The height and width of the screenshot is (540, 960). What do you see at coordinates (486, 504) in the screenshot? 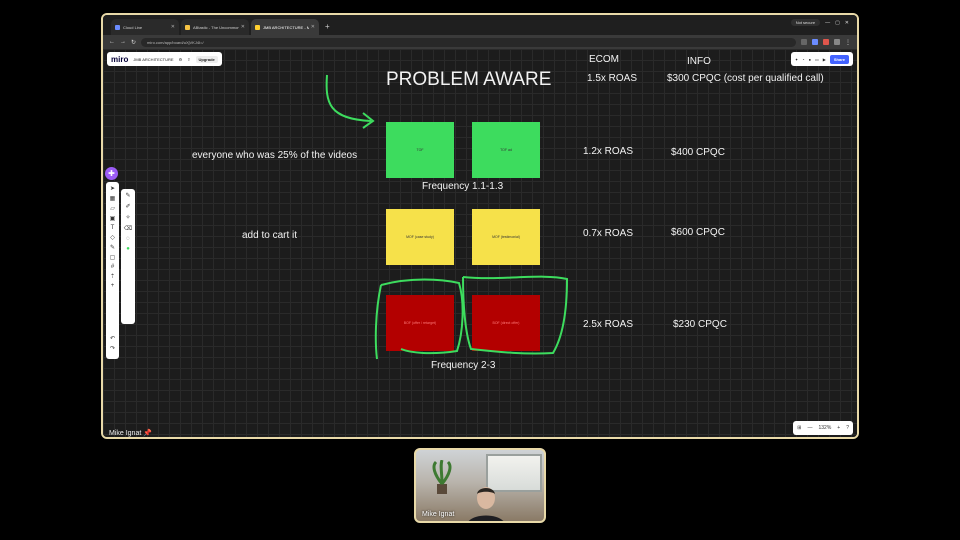
I see `person-image` at bounding box center [486, 504].